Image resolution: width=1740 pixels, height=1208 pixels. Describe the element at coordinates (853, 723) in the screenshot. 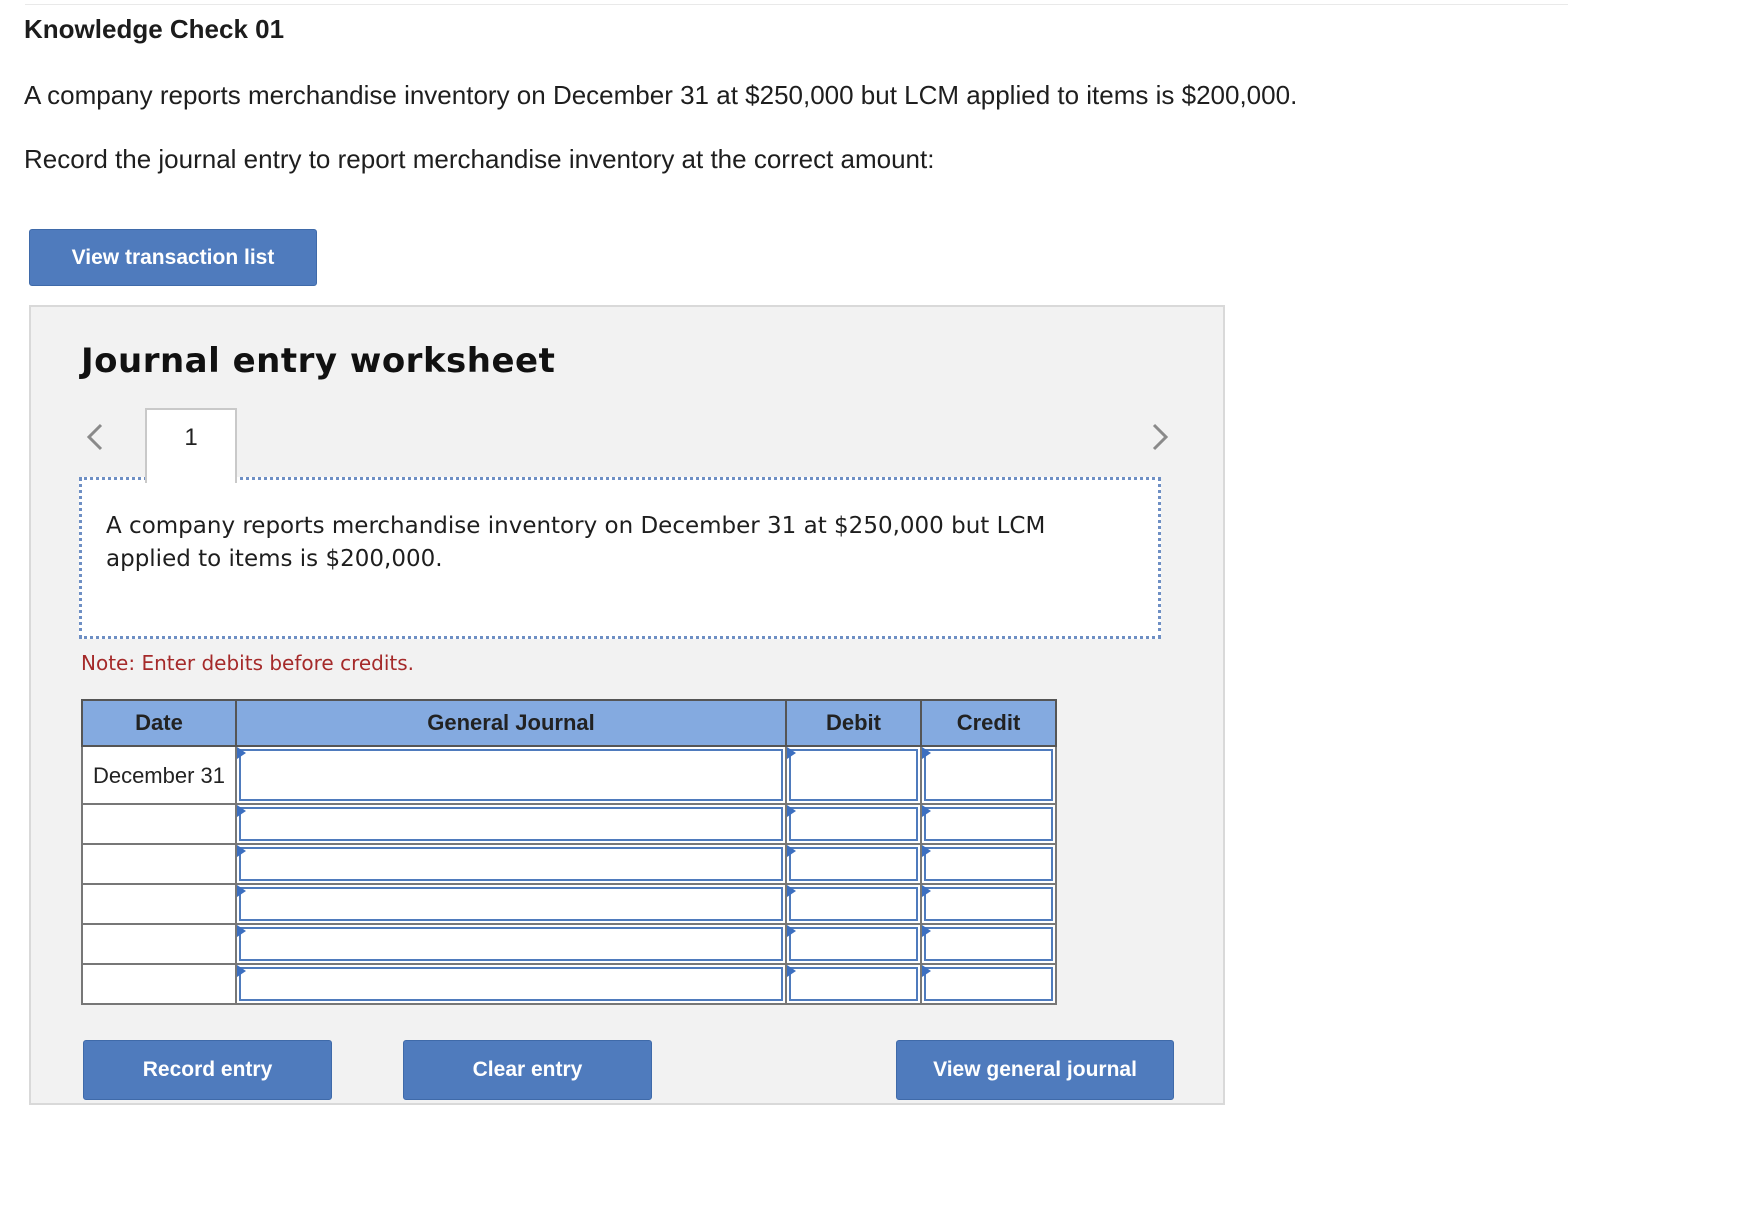

I see `column-header-debit: Debit` at that location.